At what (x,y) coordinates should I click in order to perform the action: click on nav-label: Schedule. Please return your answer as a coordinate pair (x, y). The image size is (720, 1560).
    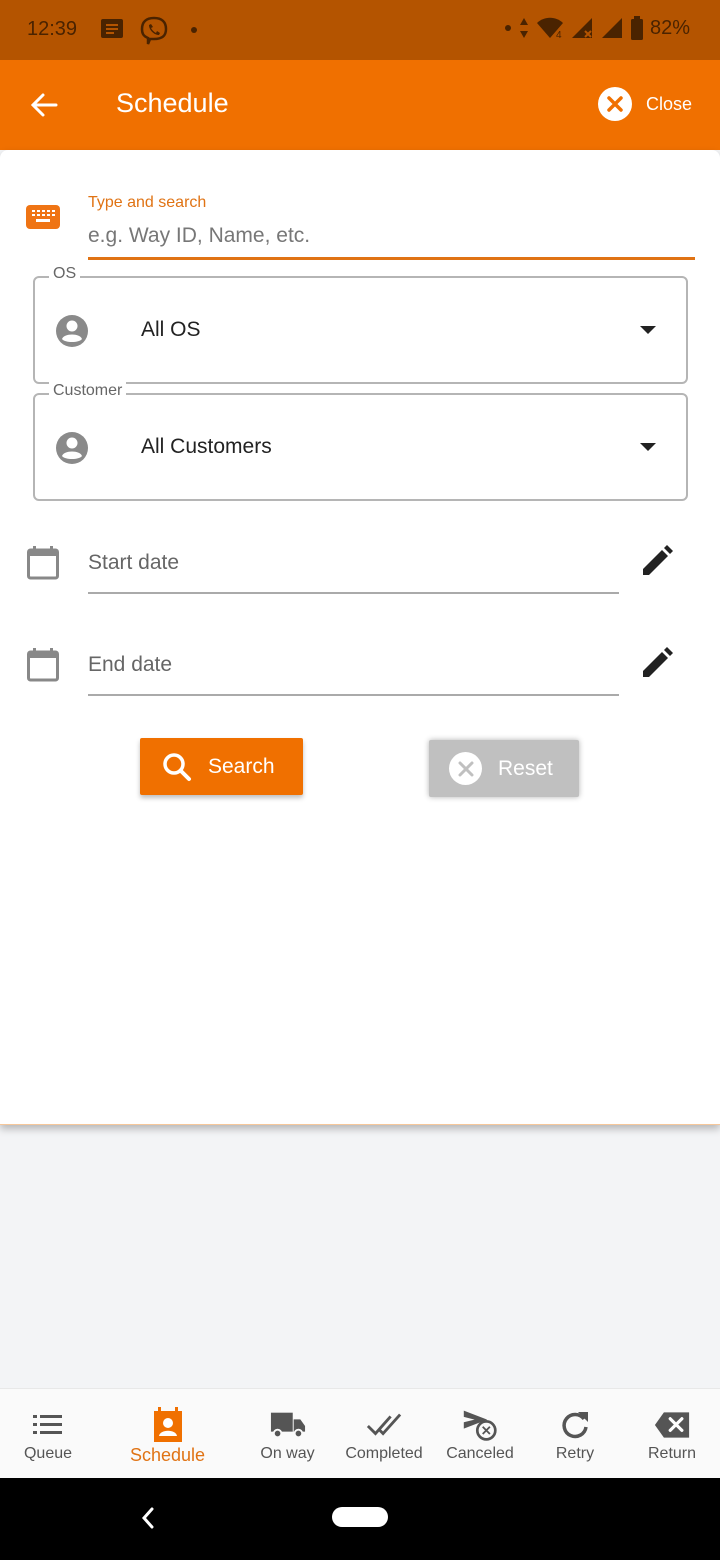
    Looking at the image, I should click on (167, 1455).